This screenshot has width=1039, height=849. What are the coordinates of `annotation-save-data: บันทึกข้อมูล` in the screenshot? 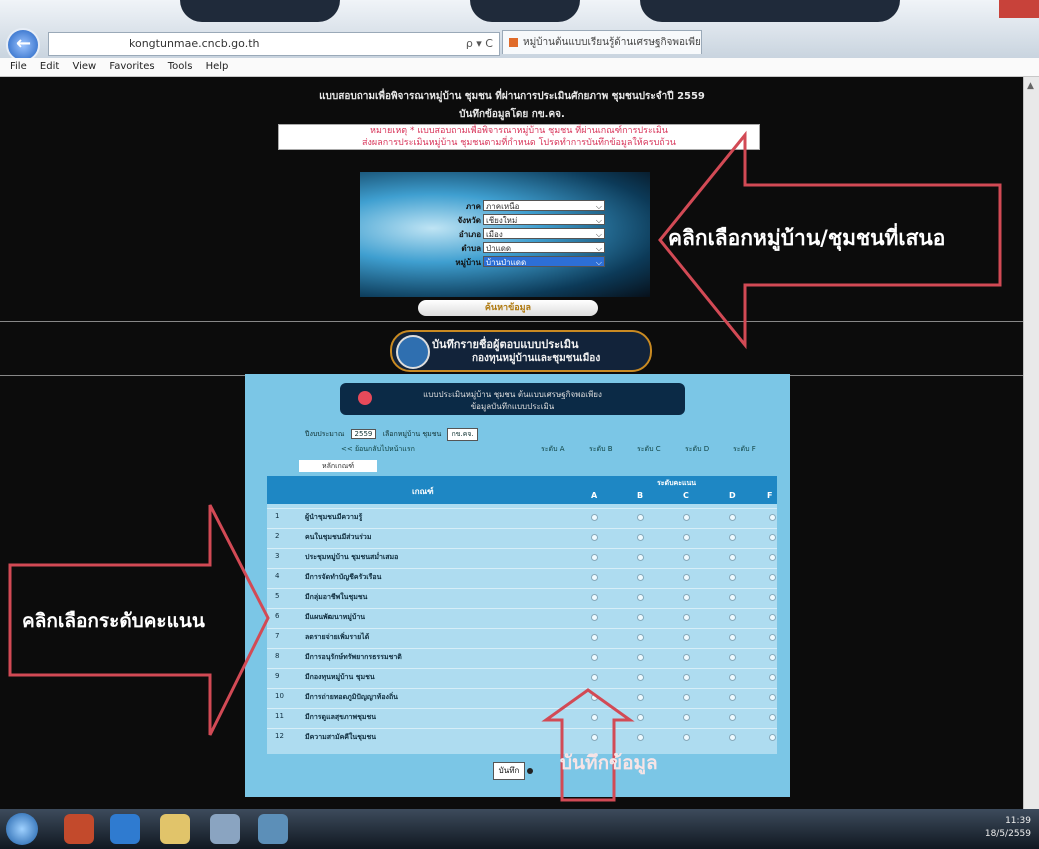 It's located at (609, 763).